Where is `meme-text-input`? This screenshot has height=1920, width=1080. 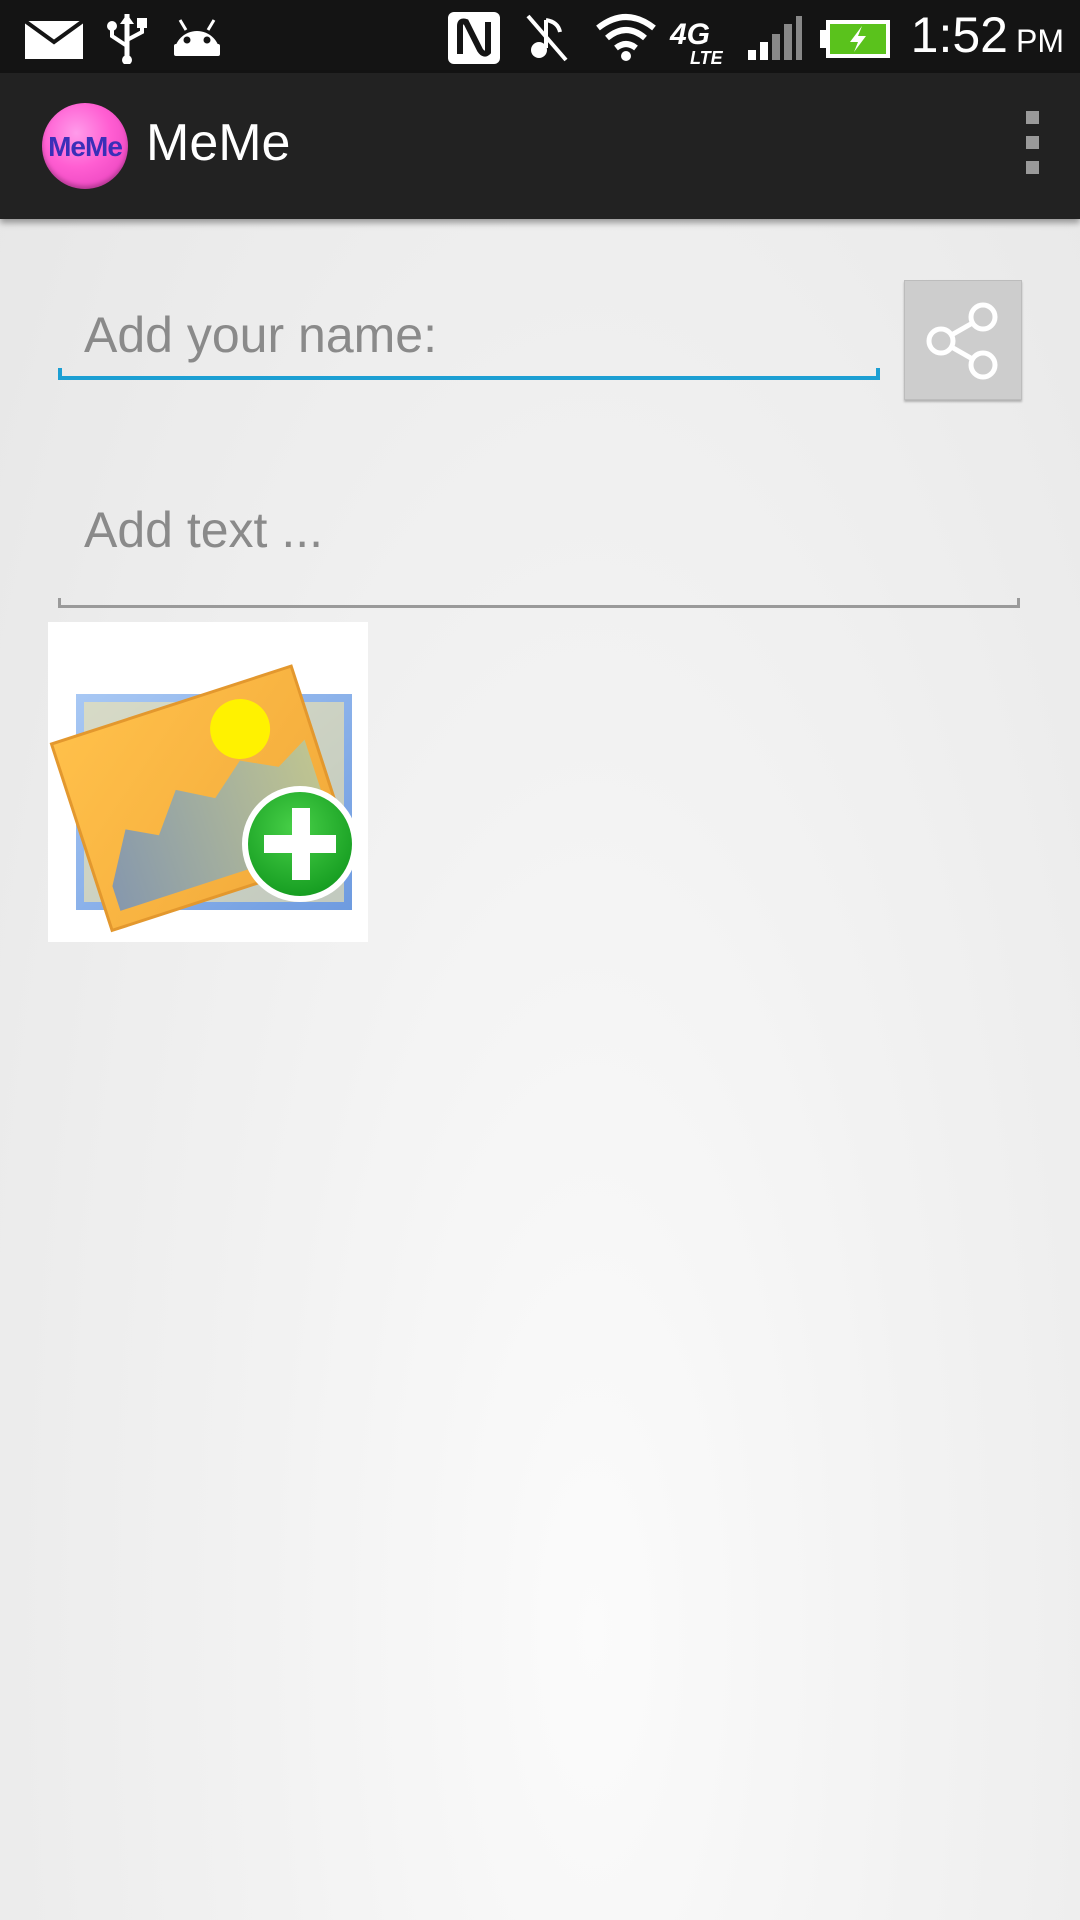 meme-text-input is located at coordinates (539, 548).